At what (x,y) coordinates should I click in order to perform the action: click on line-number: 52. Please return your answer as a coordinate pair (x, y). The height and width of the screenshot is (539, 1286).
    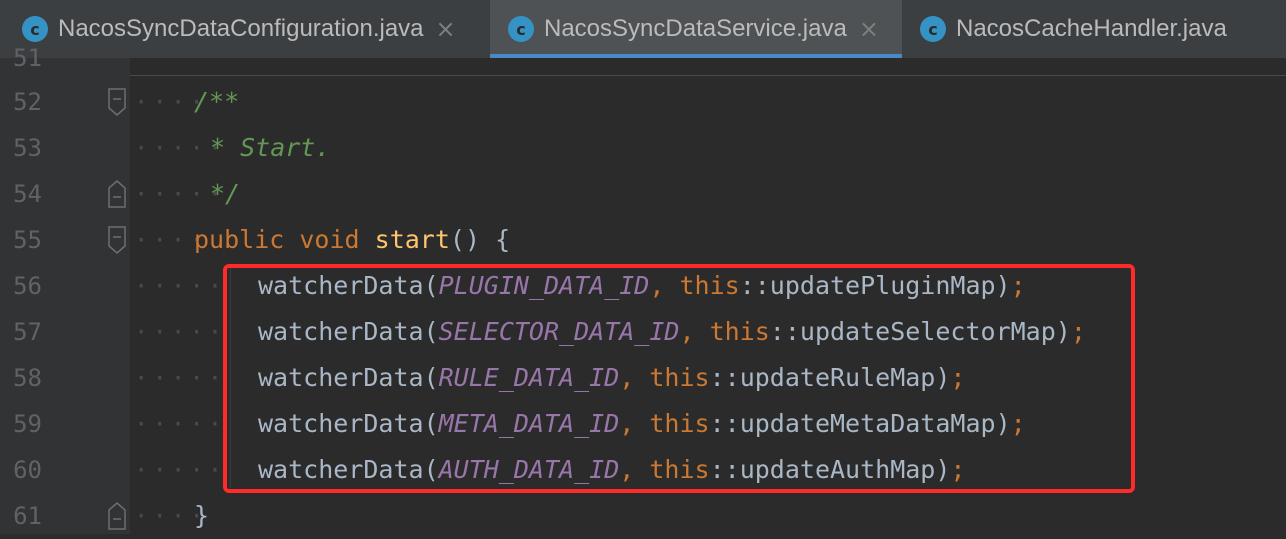
    Looking at the image, I should click on (27, 102).